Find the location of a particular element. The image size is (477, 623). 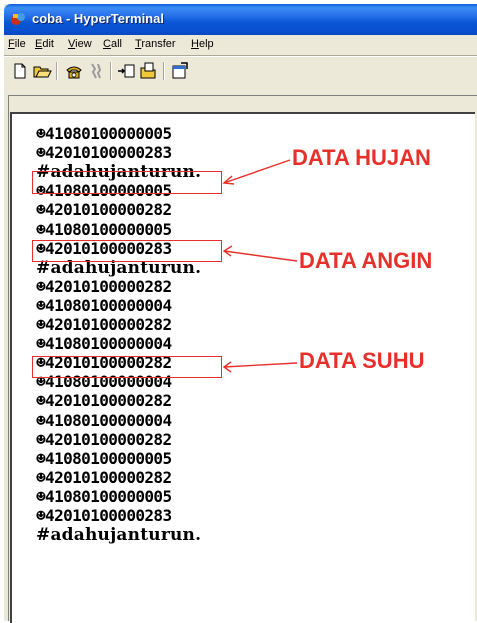

call-icon is located at coordinates (74, 71).